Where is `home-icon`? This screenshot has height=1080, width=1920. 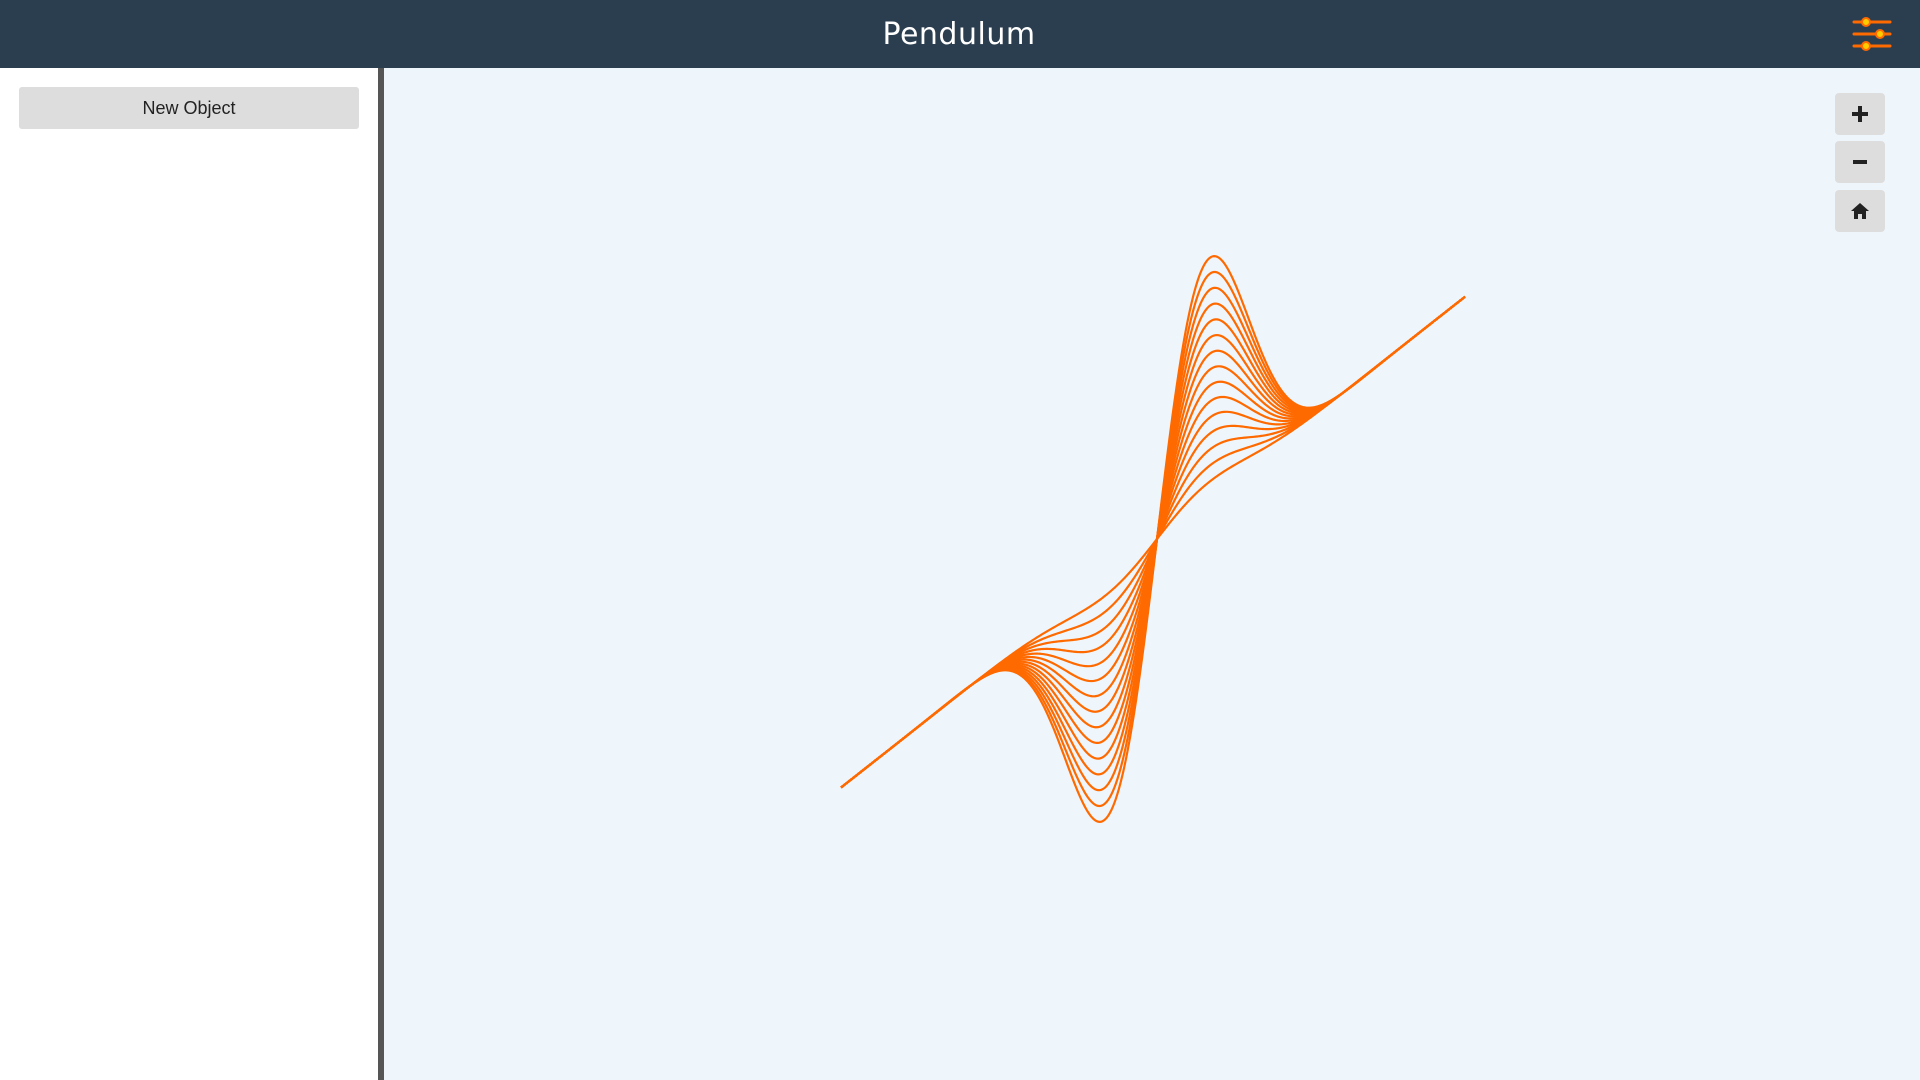 home-icon is located at coordinates (1860, 211).